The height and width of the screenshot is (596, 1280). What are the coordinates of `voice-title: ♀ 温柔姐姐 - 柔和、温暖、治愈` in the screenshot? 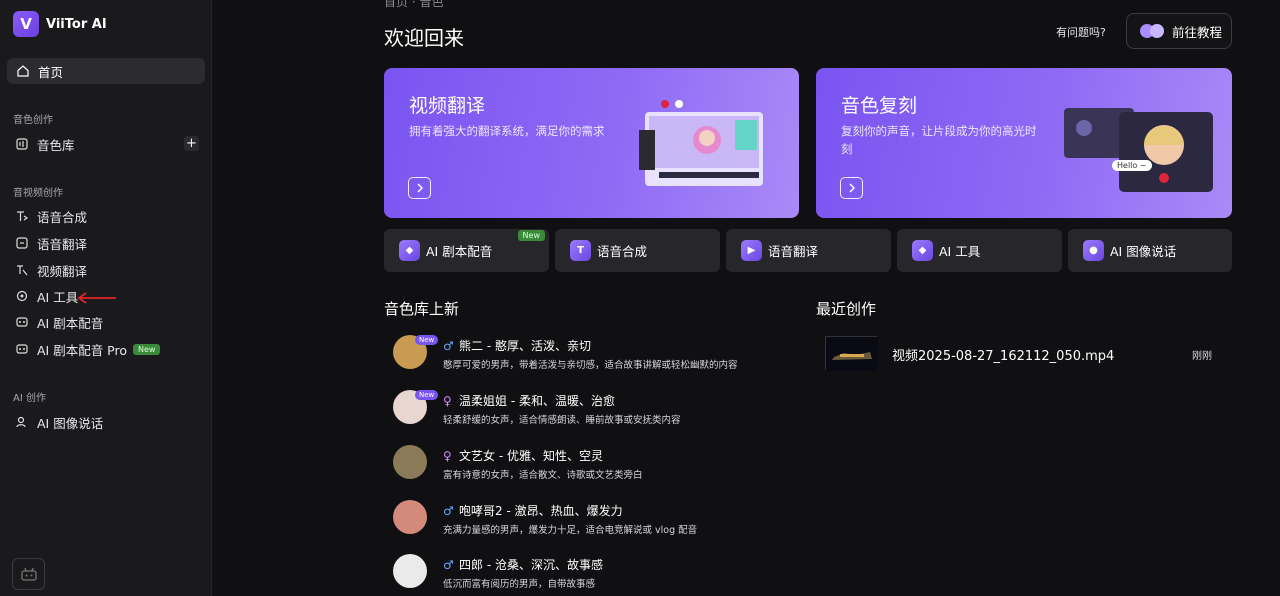 It's located at (529, 400).